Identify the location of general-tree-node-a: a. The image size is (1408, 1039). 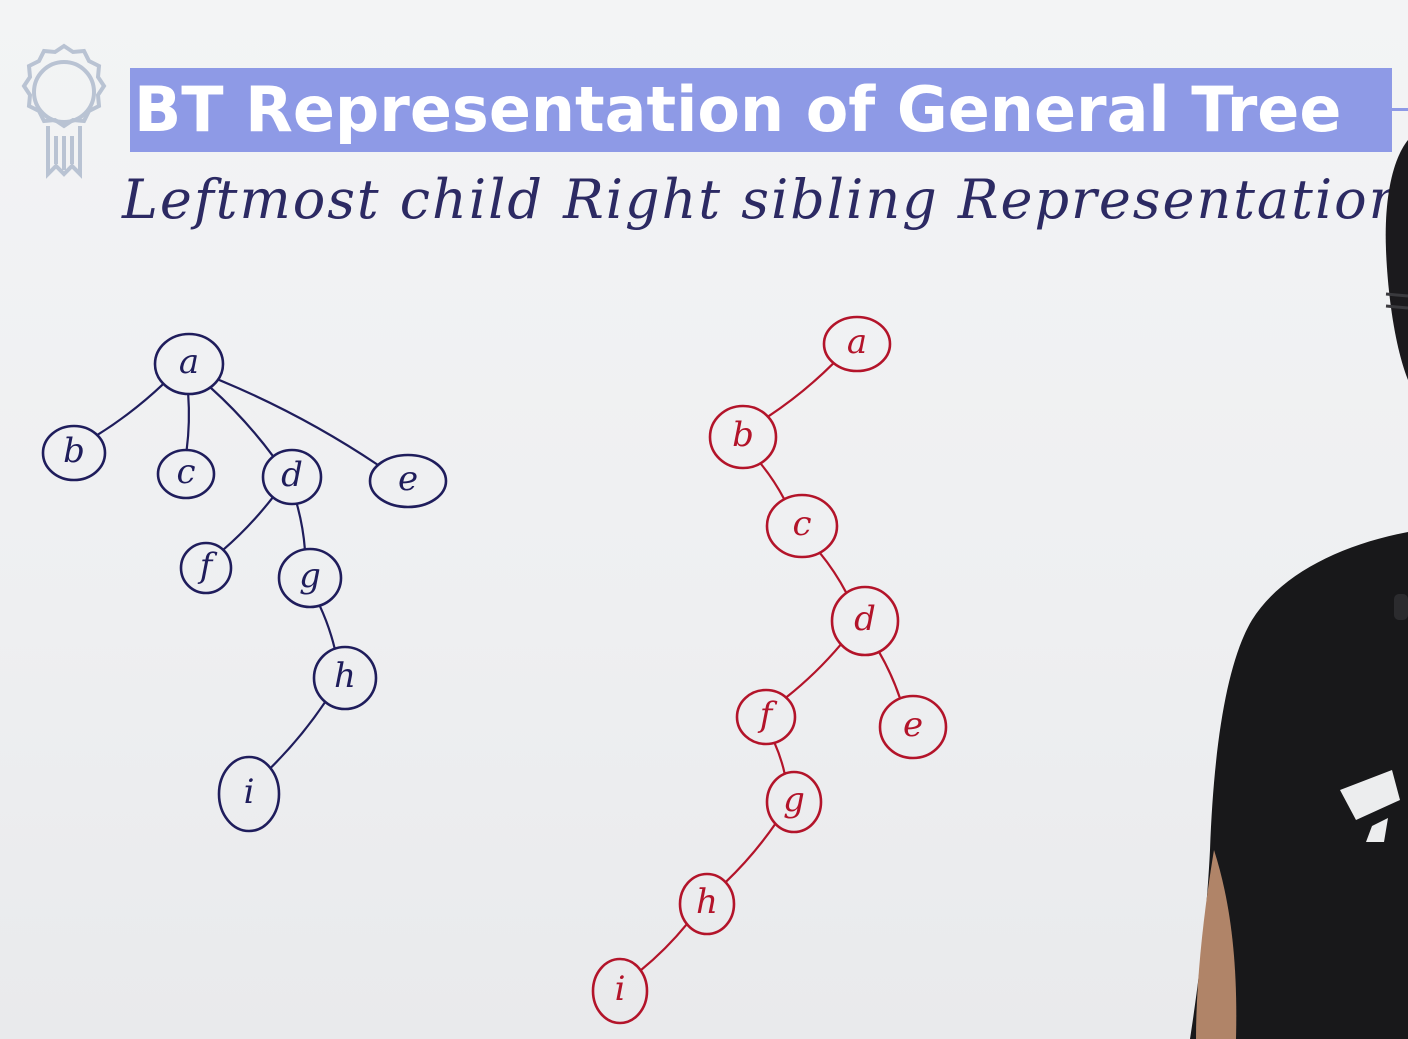
(189, 364).